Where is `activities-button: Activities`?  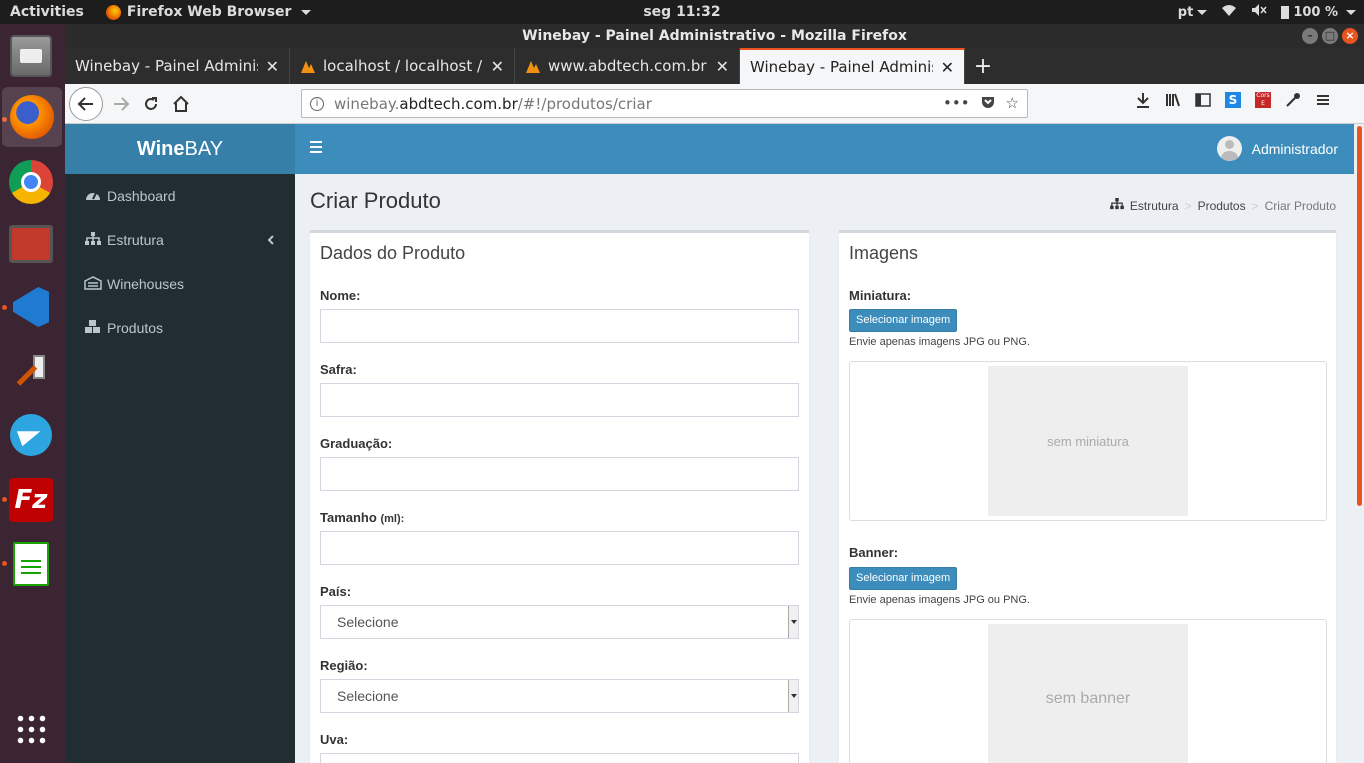 activities-button: Activities is located at coordinates (47, 12).